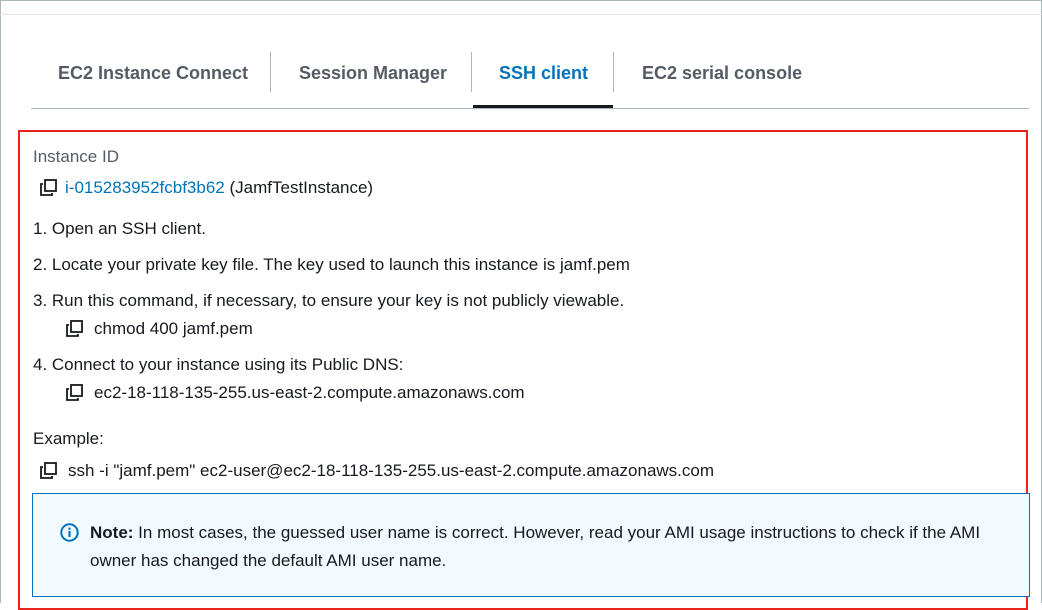 The height and width of the screenshot is (610, 1042). Describe the element at coordinates (543, 106) in the screenshot. I see `active-tab-indicator` at that location.